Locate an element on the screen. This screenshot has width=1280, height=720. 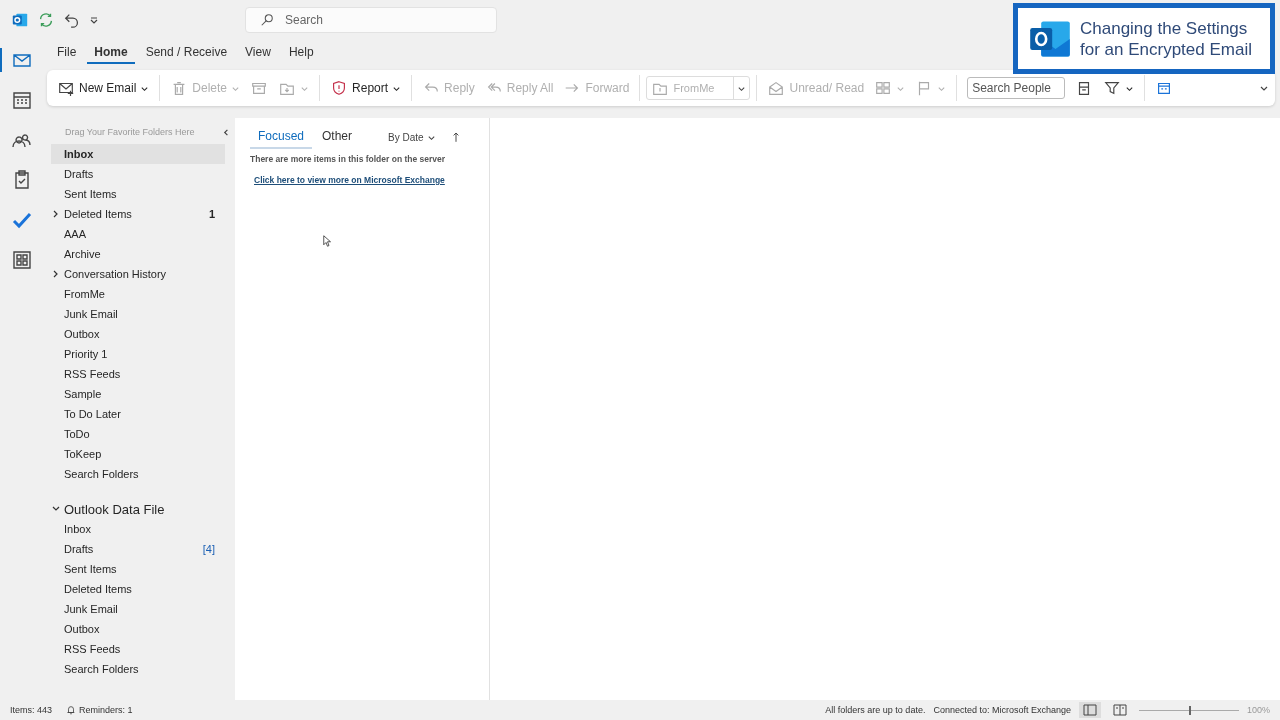
sort-dropdown: By Date is located at coordinates (412, 137).